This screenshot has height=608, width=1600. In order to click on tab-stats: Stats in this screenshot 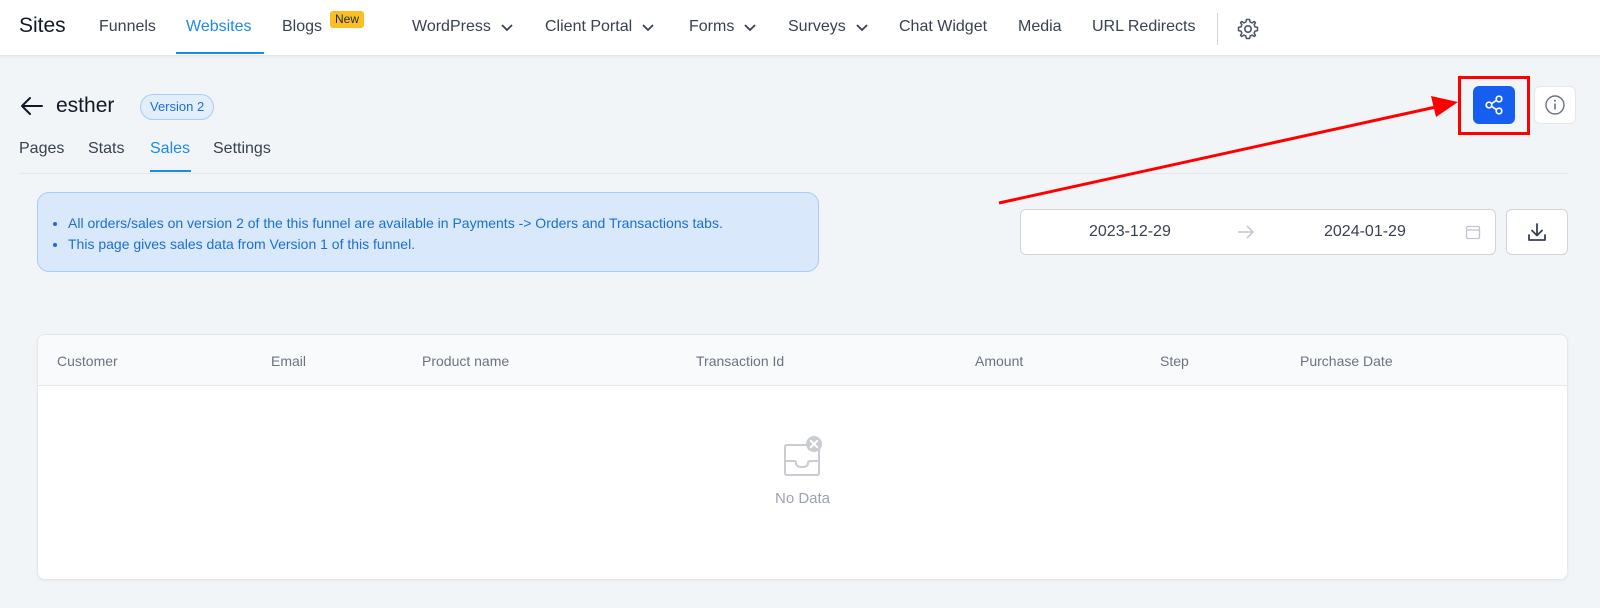, I will do `click(106, 149)`.